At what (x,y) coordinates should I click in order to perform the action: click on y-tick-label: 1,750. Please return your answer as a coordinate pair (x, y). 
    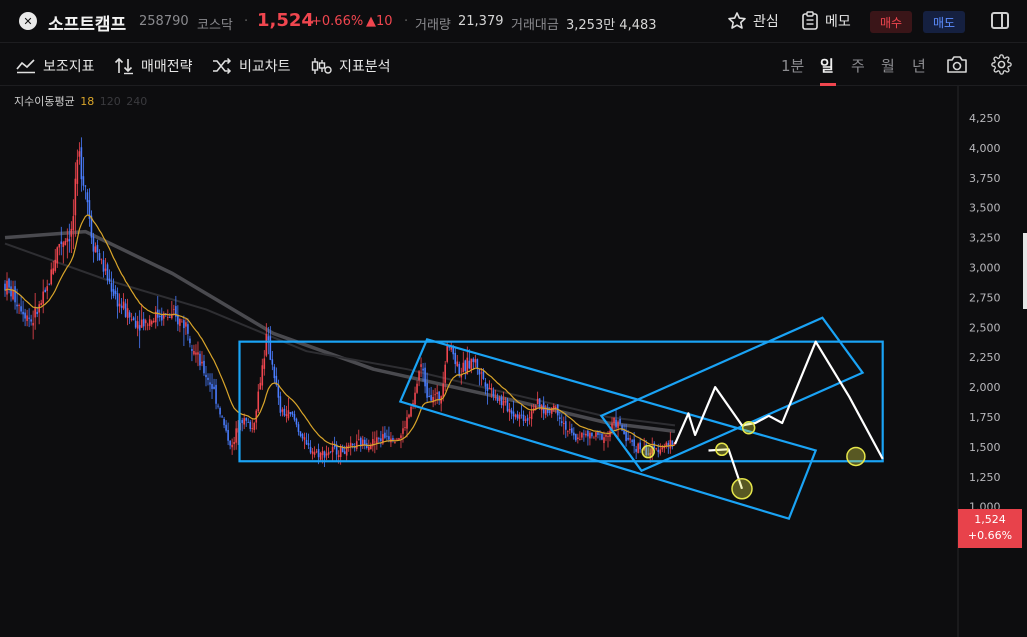
    Looking at the image, I should click on (985, 417).